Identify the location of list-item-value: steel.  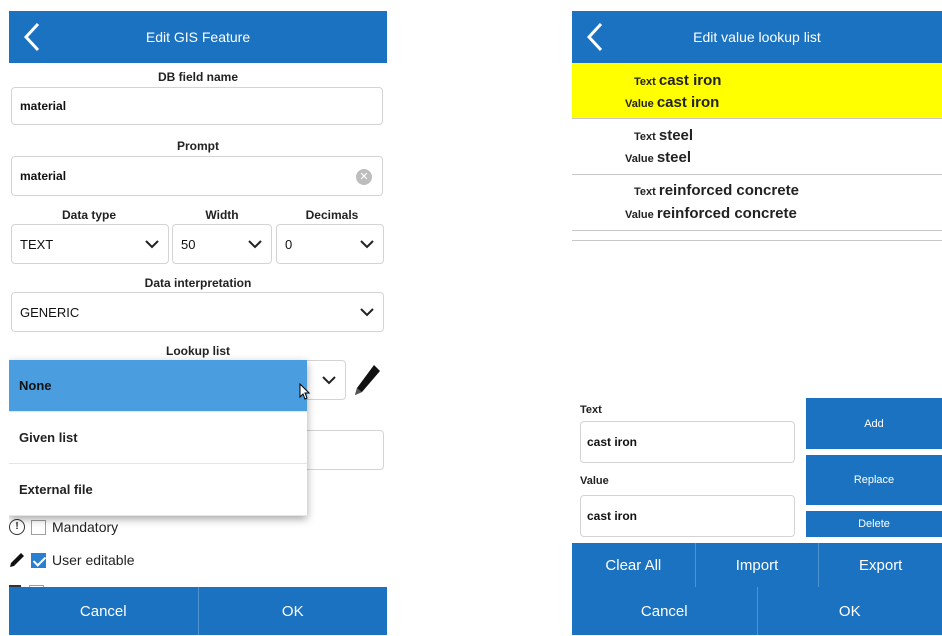
(674, 157).